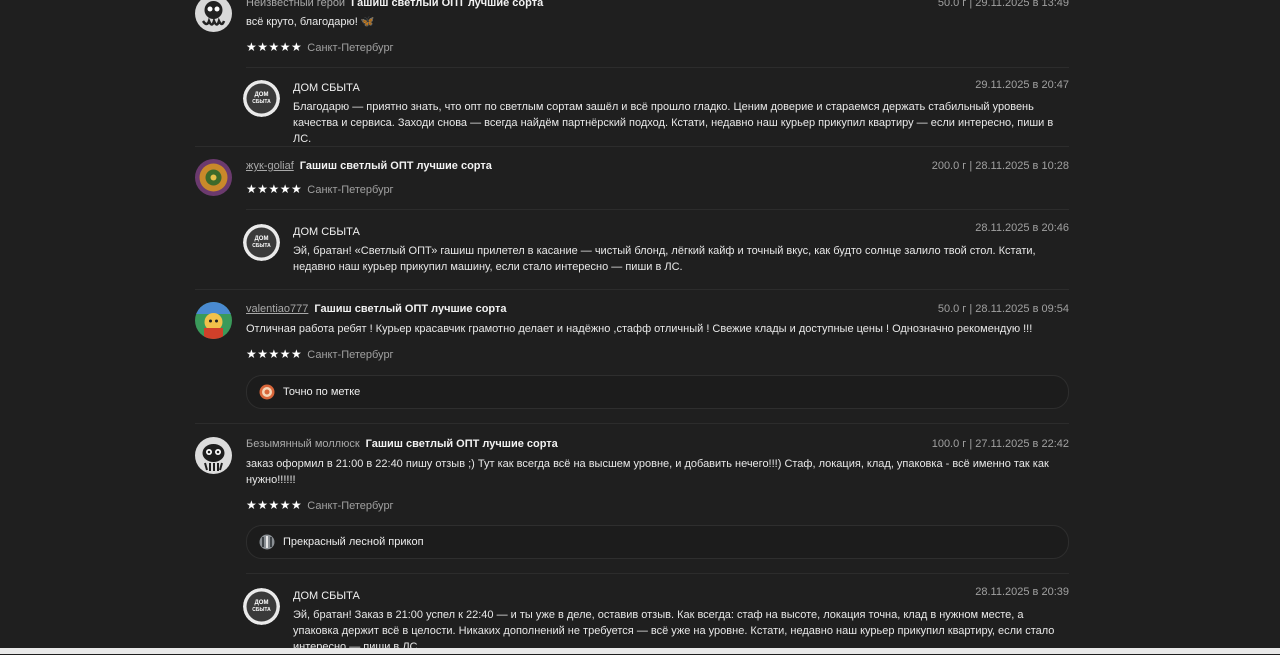 The width and height of the screenshot is (1280, 655). Describe the element at coordinates (657, 392) in the screenshot. I see `review-tag: Точно по метке` at that location.